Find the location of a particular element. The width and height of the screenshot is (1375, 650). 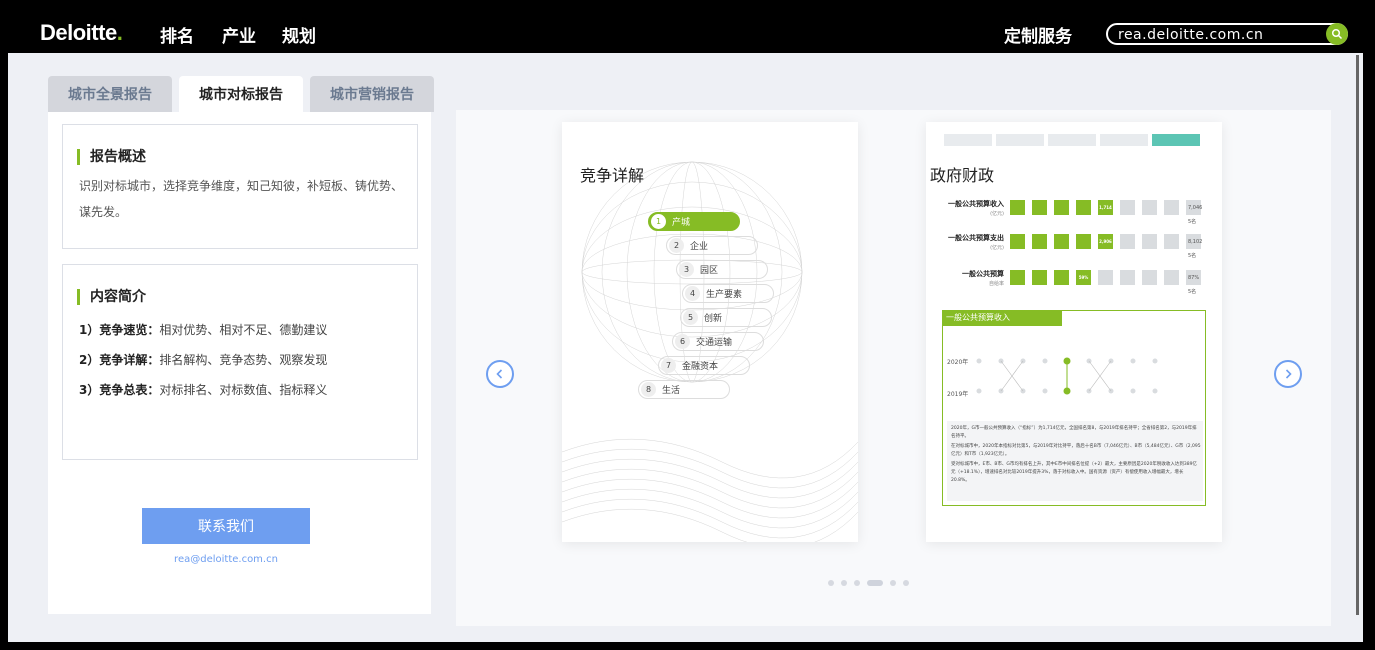

menu-label: 创新 is located at coordinates (713, 319).